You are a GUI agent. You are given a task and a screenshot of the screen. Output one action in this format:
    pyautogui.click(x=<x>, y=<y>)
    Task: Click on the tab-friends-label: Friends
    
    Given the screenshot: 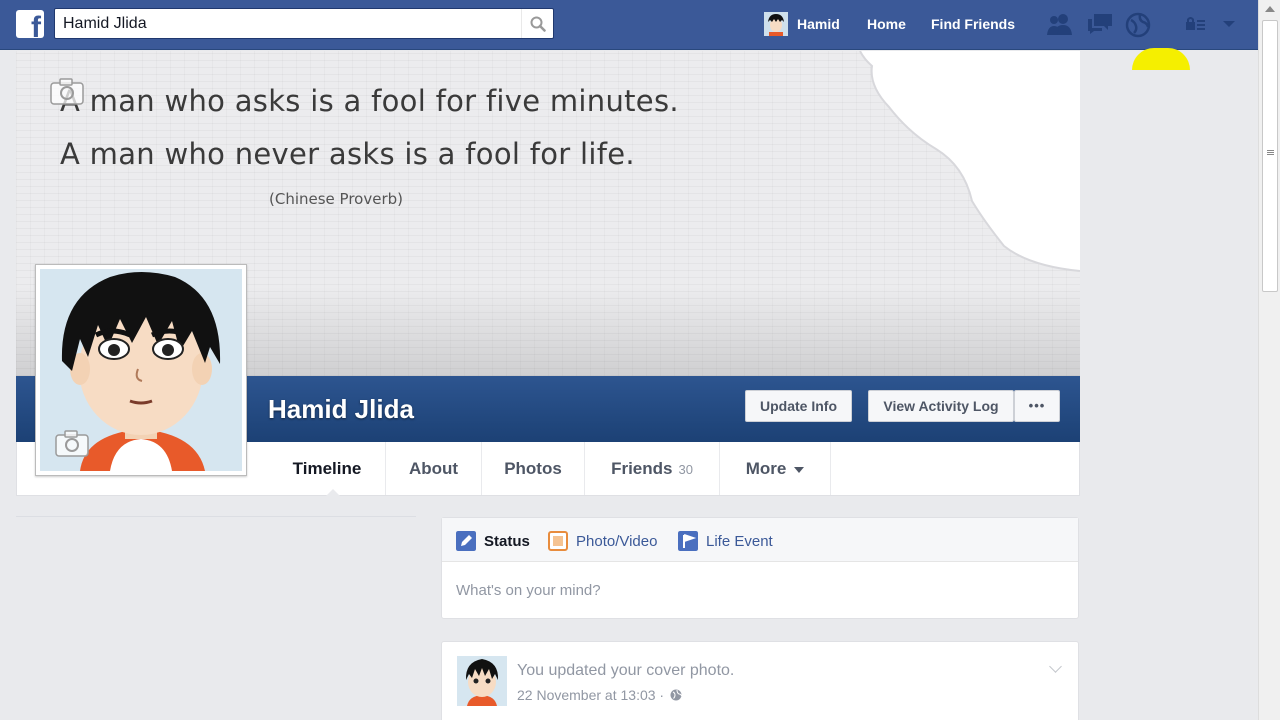 What is the action you would take?
    pyautogui.click(x=642, y=468)
    